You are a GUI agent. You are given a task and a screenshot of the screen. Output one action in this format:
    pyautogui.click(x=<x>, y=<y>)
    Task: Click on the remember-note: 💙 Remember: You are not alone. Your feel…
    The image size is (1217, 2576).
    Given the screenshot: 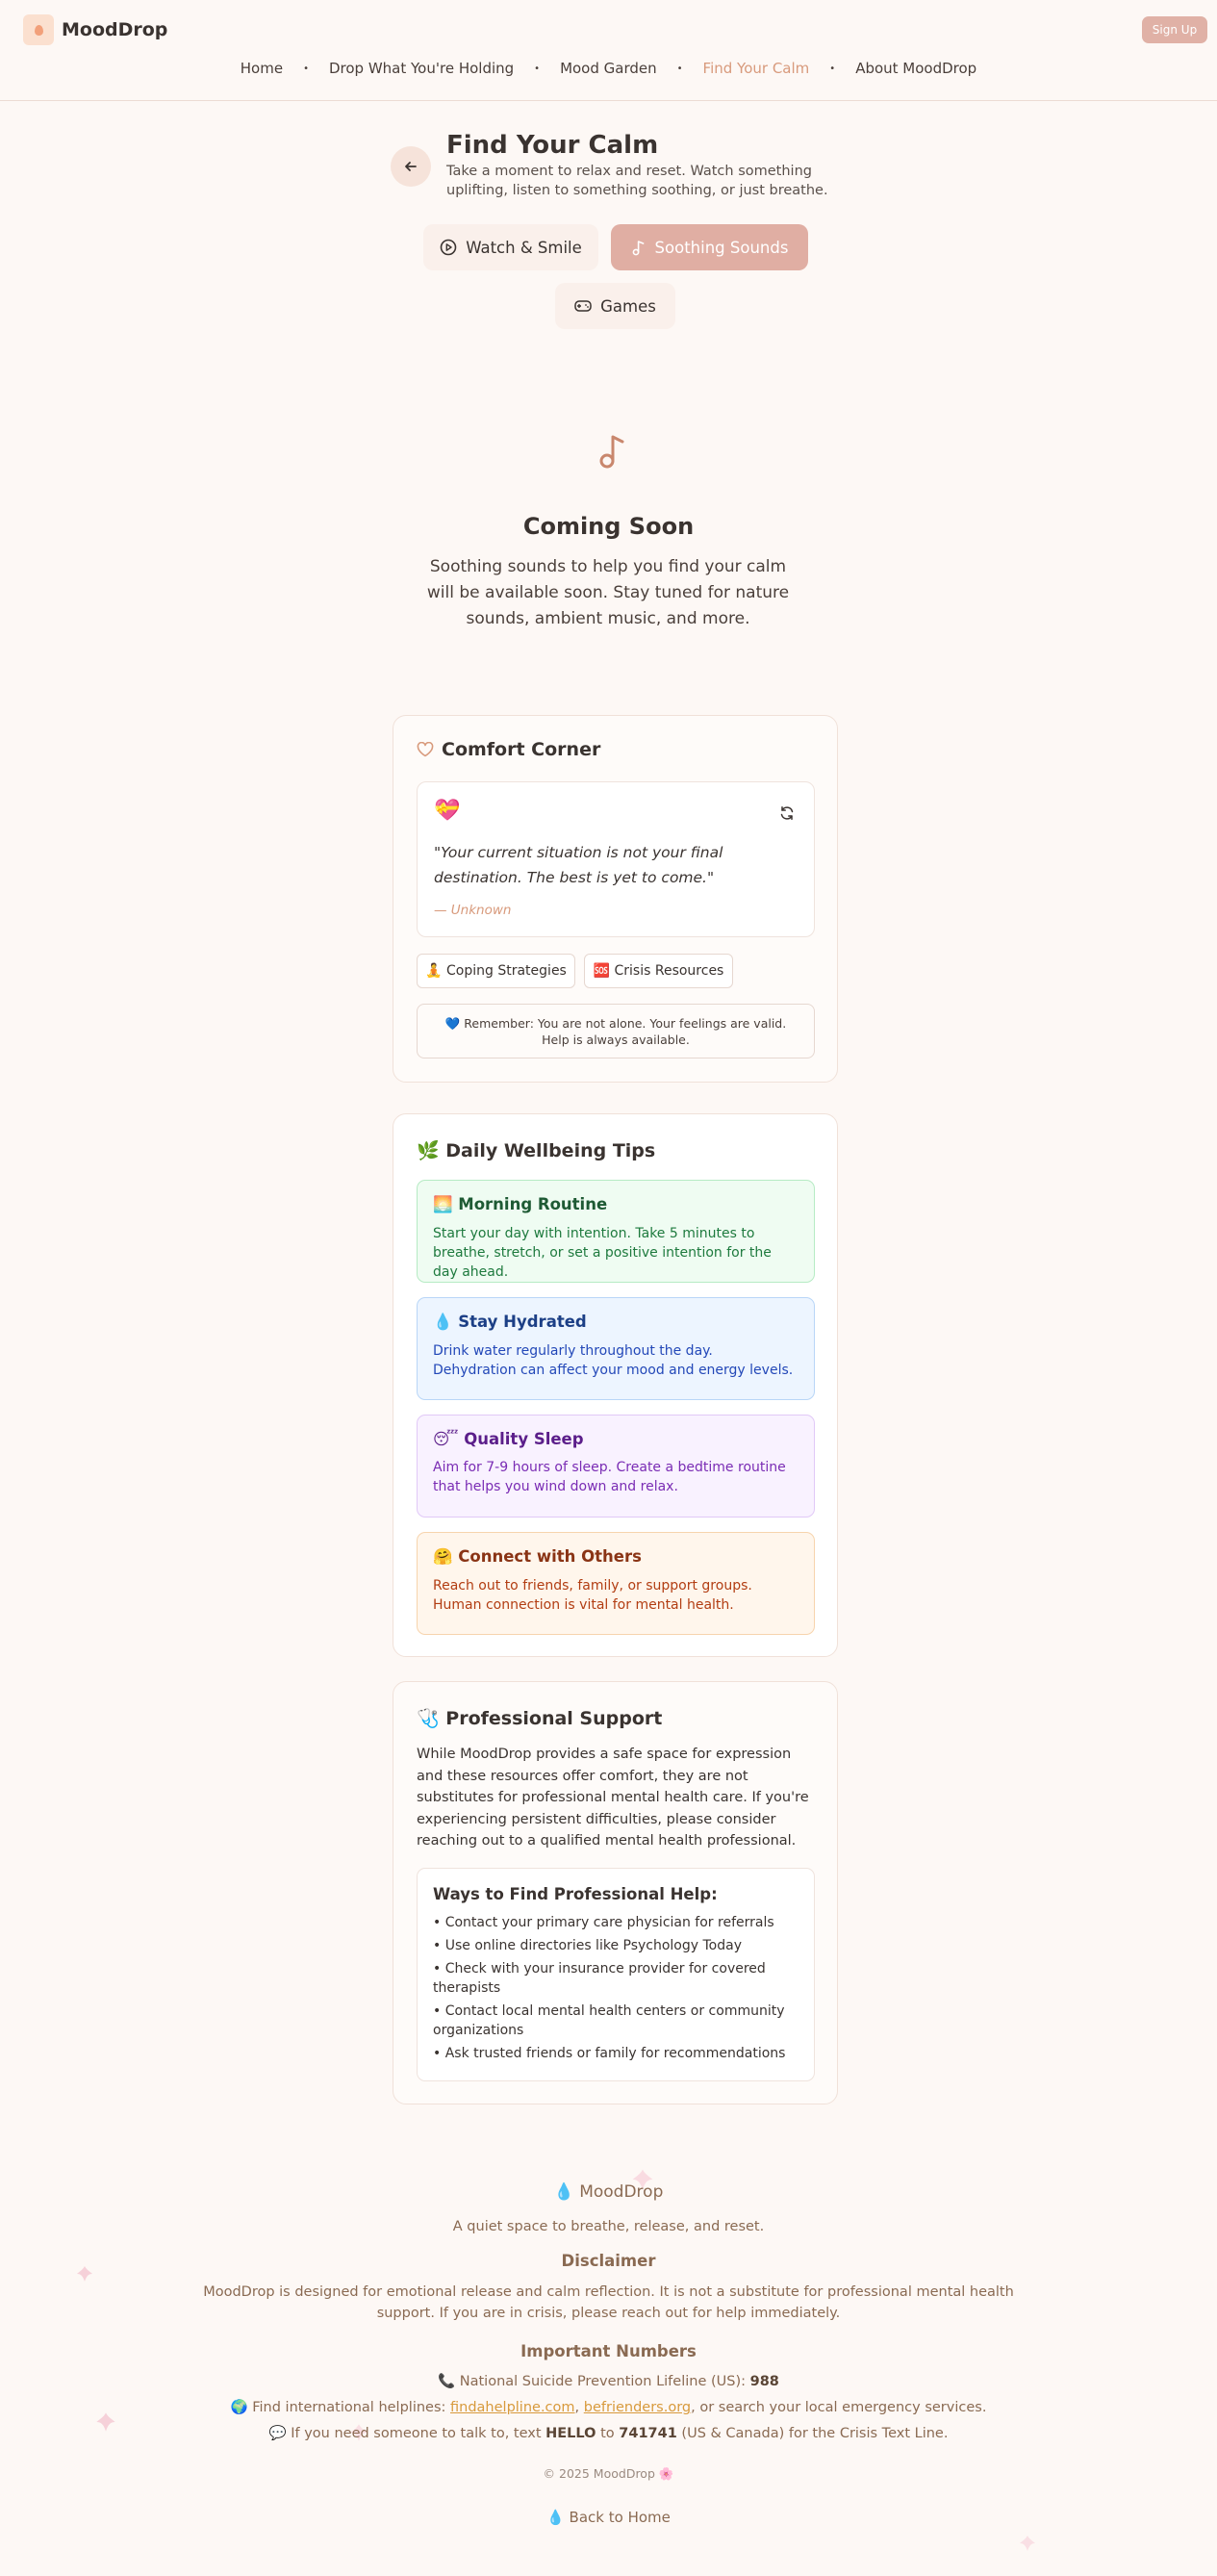 What is the action you would take?
    pyautogui.click(x=616, y=1031)
    